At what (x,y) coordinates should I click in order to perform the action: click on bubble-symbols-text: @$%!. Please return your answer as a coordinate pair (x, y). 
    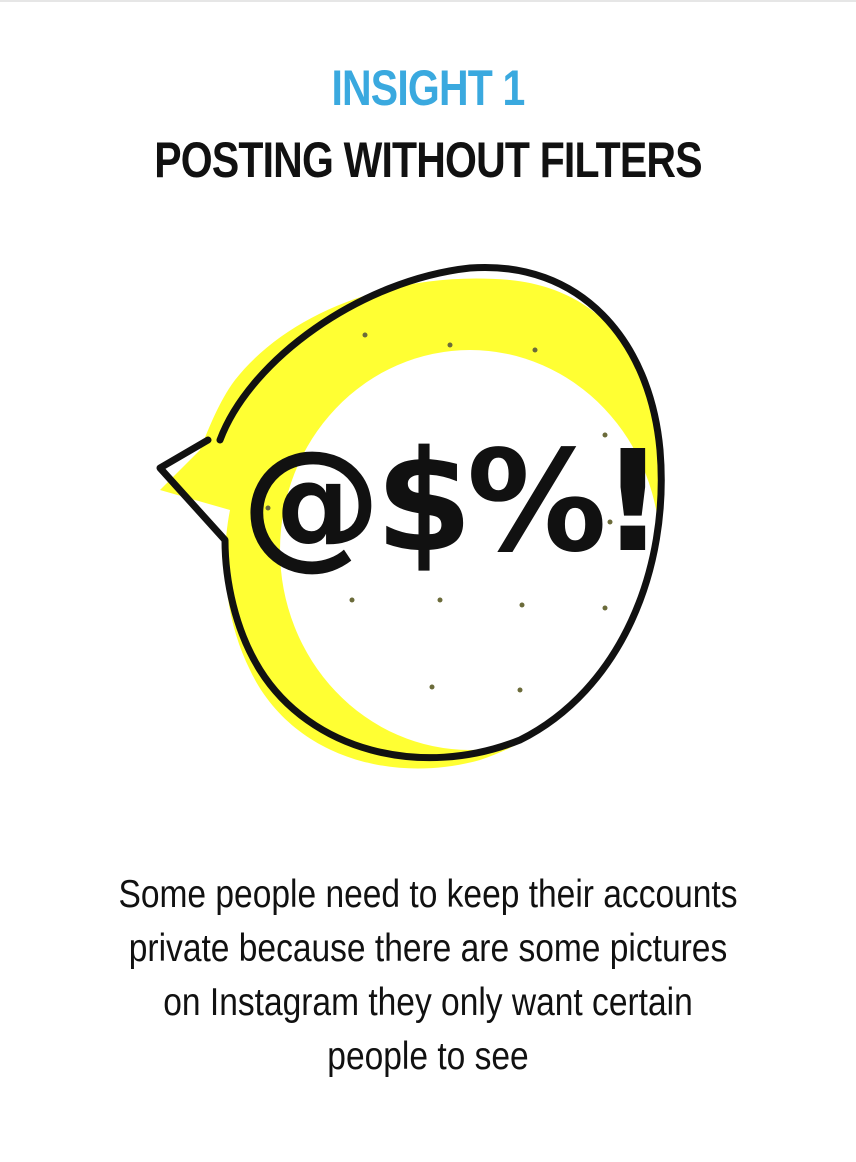
    Looking at the image, I should click on (450, 502).